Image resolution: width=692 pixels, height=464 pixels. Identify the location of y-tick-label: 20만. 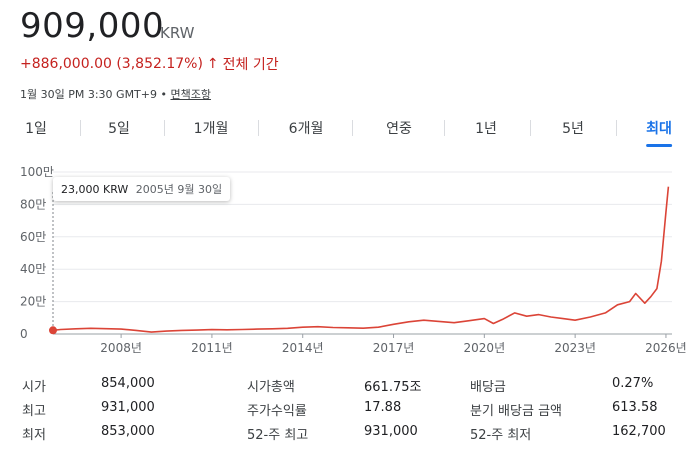
(33, 302).